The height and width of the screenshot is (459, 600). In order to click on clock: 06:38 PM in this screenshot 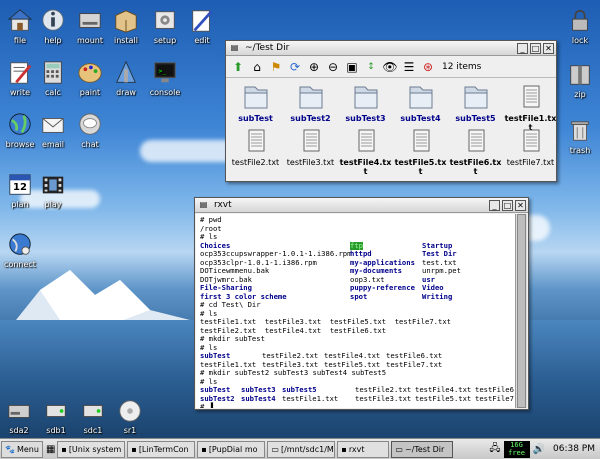, I will do `click(574, 449)`.